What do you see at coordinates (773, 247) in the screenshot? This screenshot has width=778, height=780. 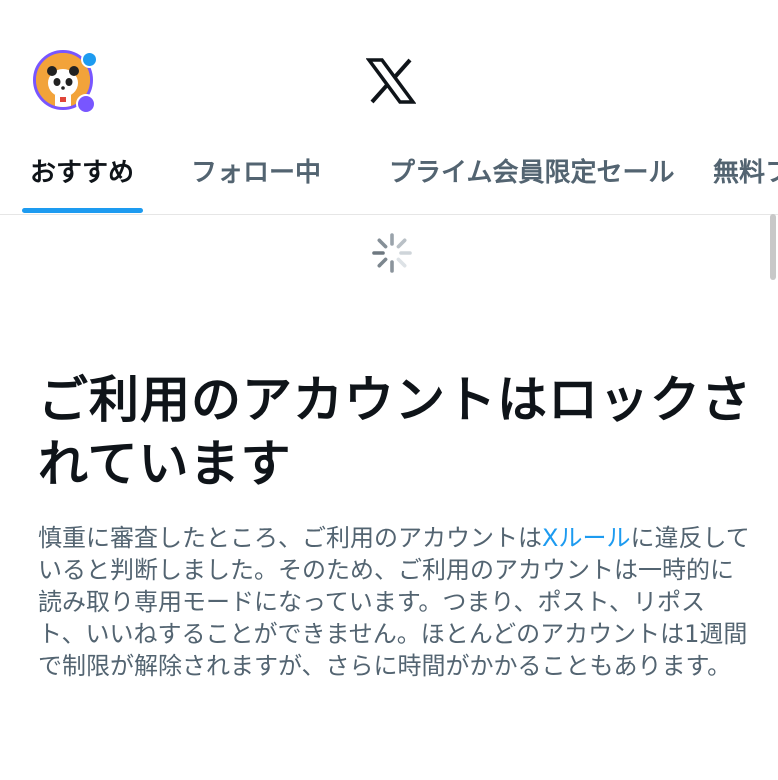 I see `scrollbar` at bounding box center [773, 247].